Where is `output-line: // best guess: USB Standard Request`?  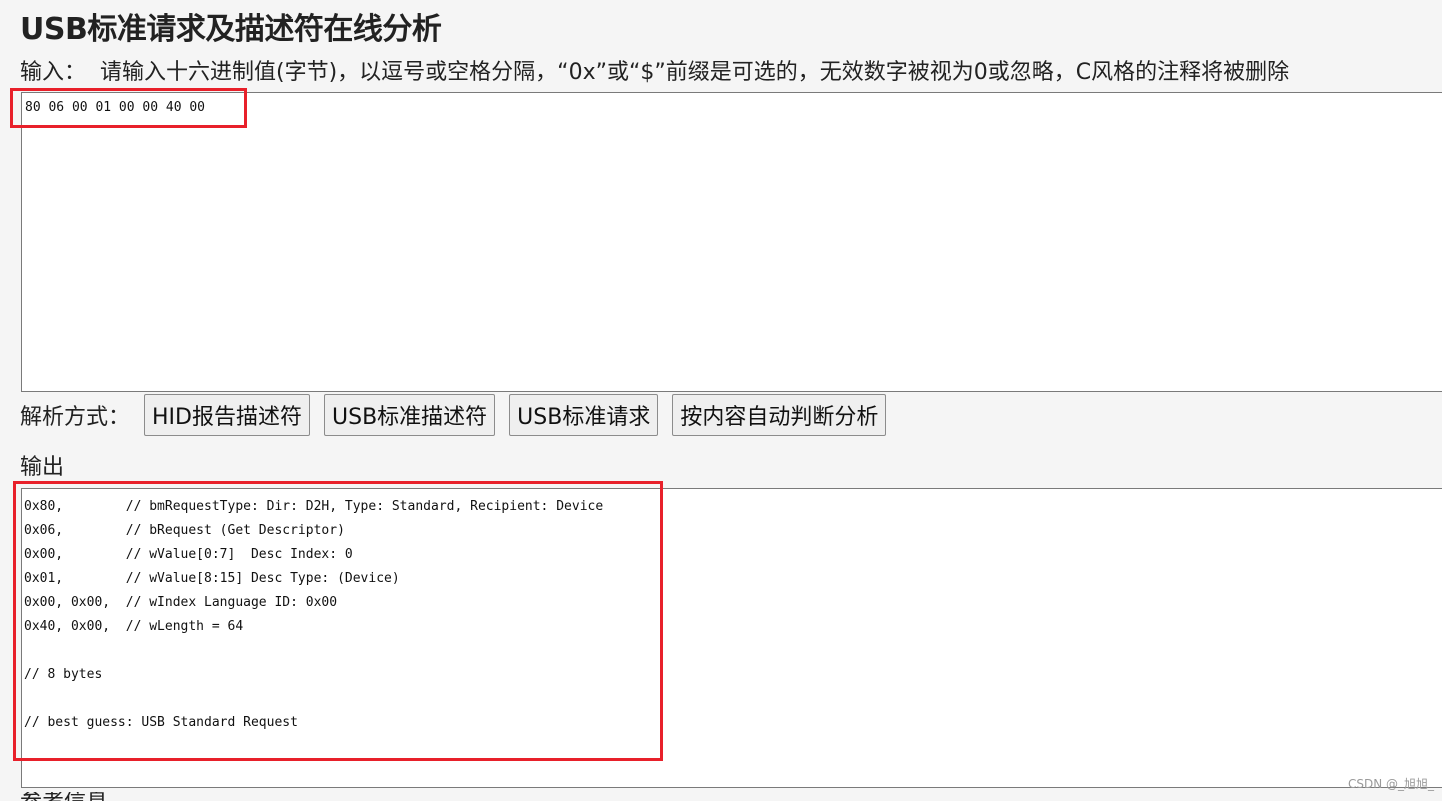 output-line: // best guess: USB Standard Request is located at coordinates (161, 722).